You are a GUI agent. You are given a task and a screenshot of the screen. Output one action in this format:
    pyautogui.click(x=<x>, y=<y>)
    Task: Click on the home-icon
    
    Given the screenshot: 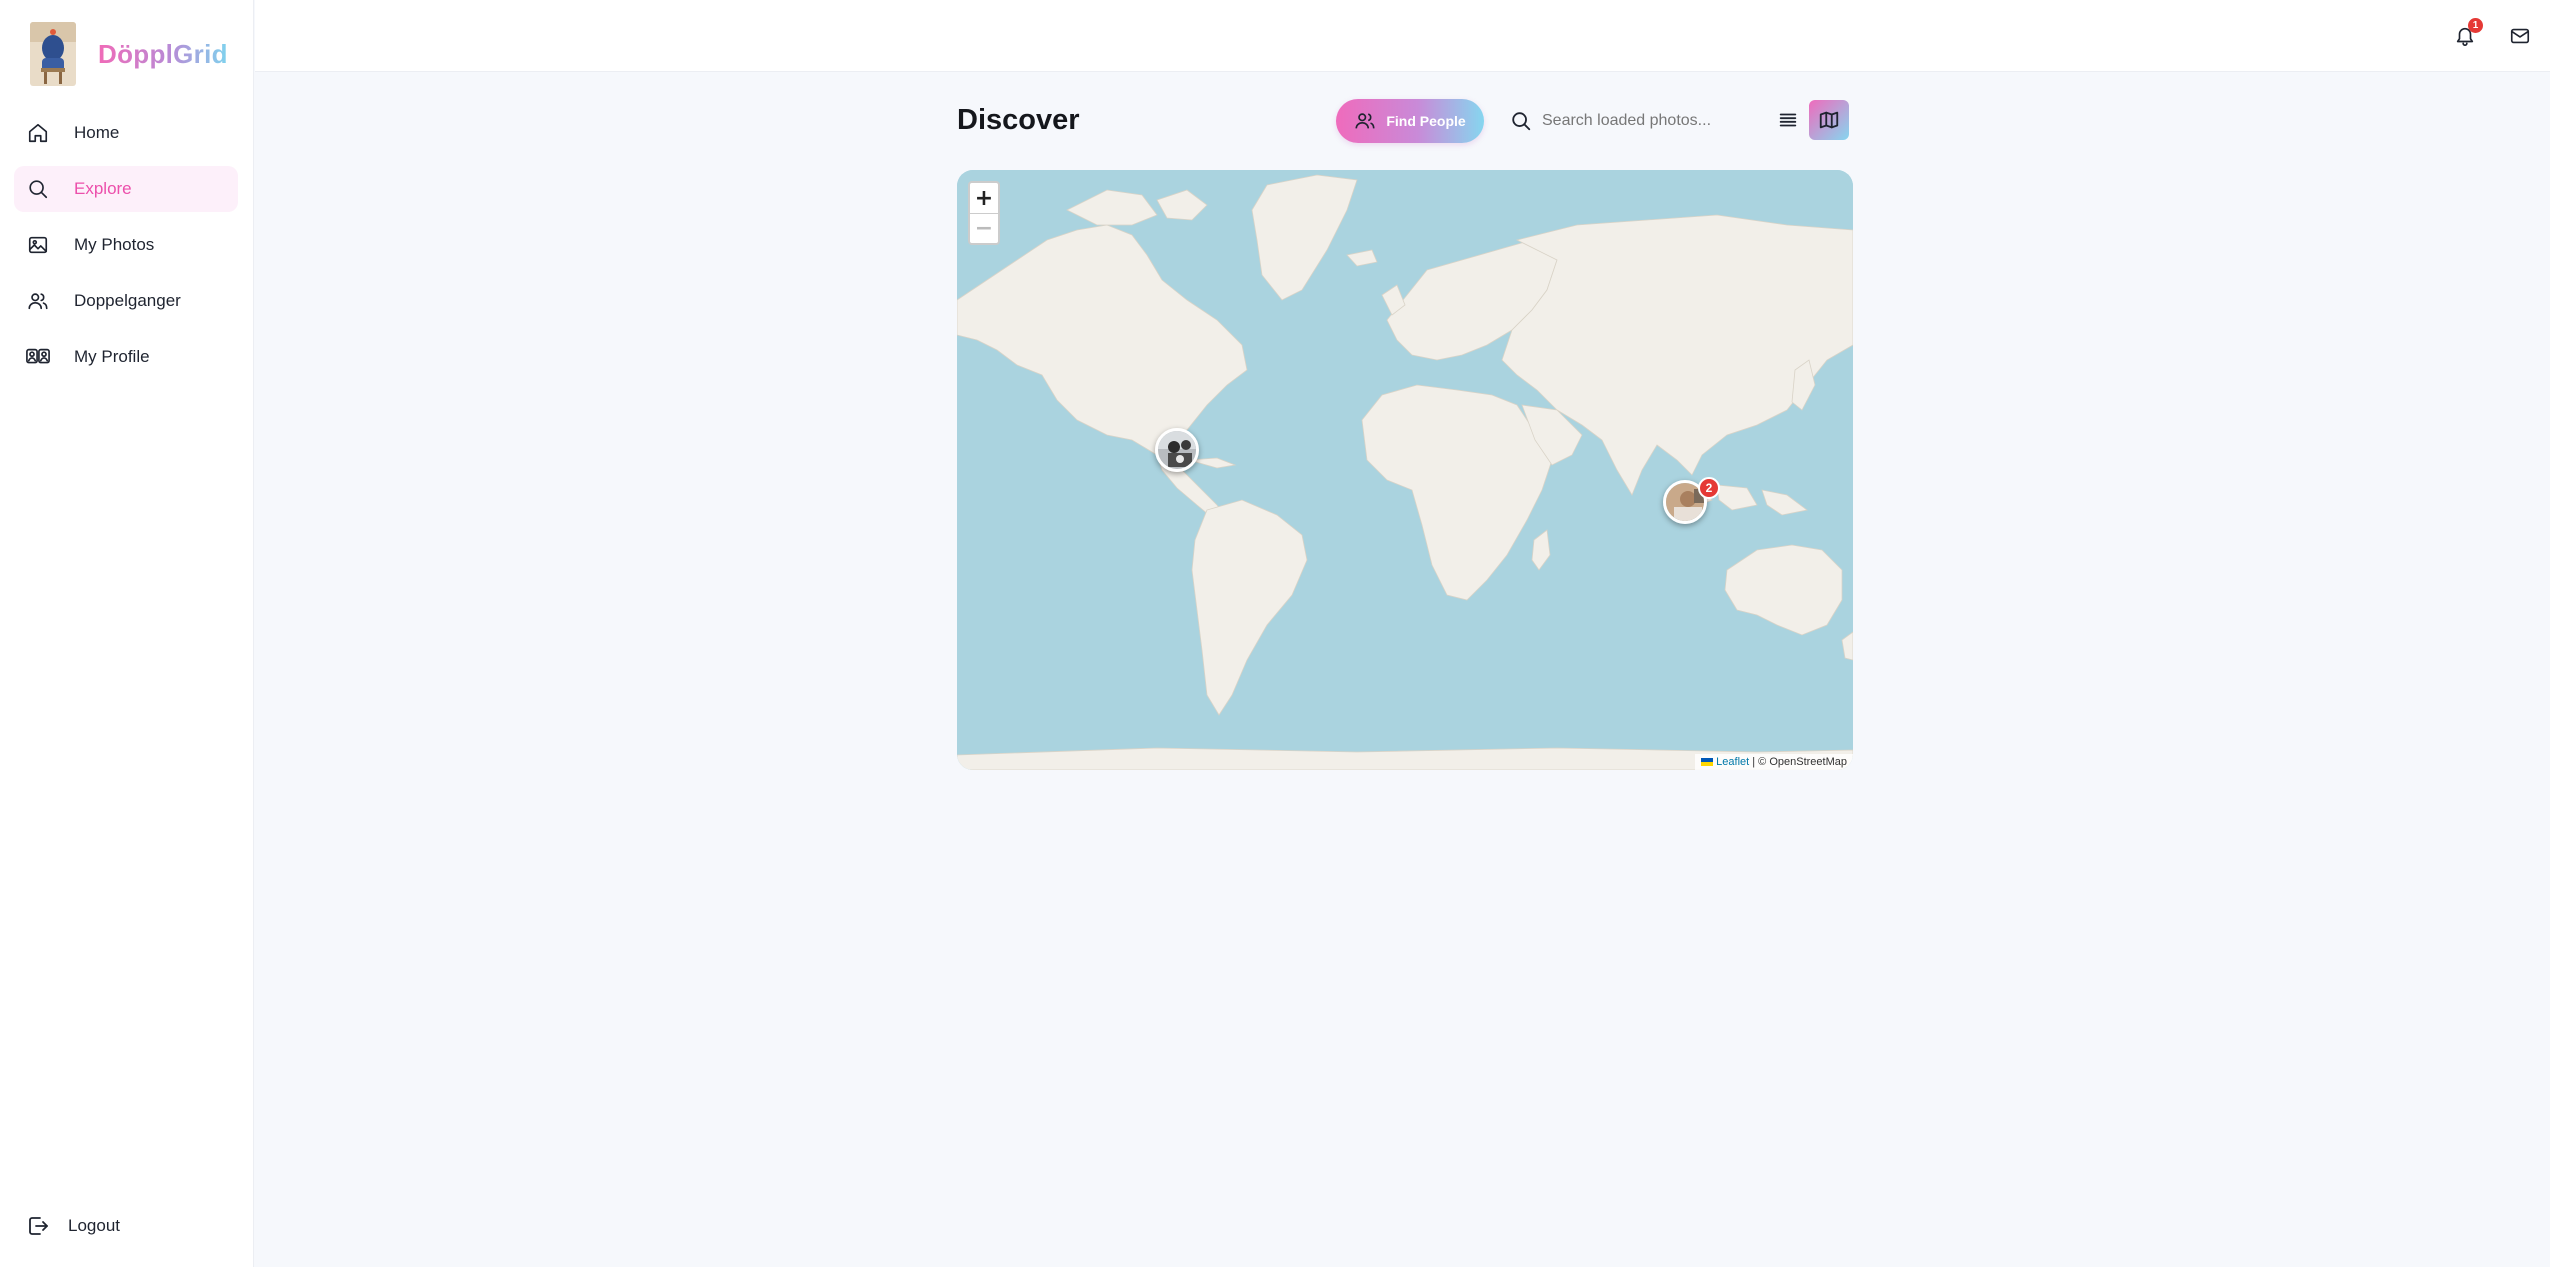 What is the action you would take?
    pyautogui.click(x=38, y=133)
    